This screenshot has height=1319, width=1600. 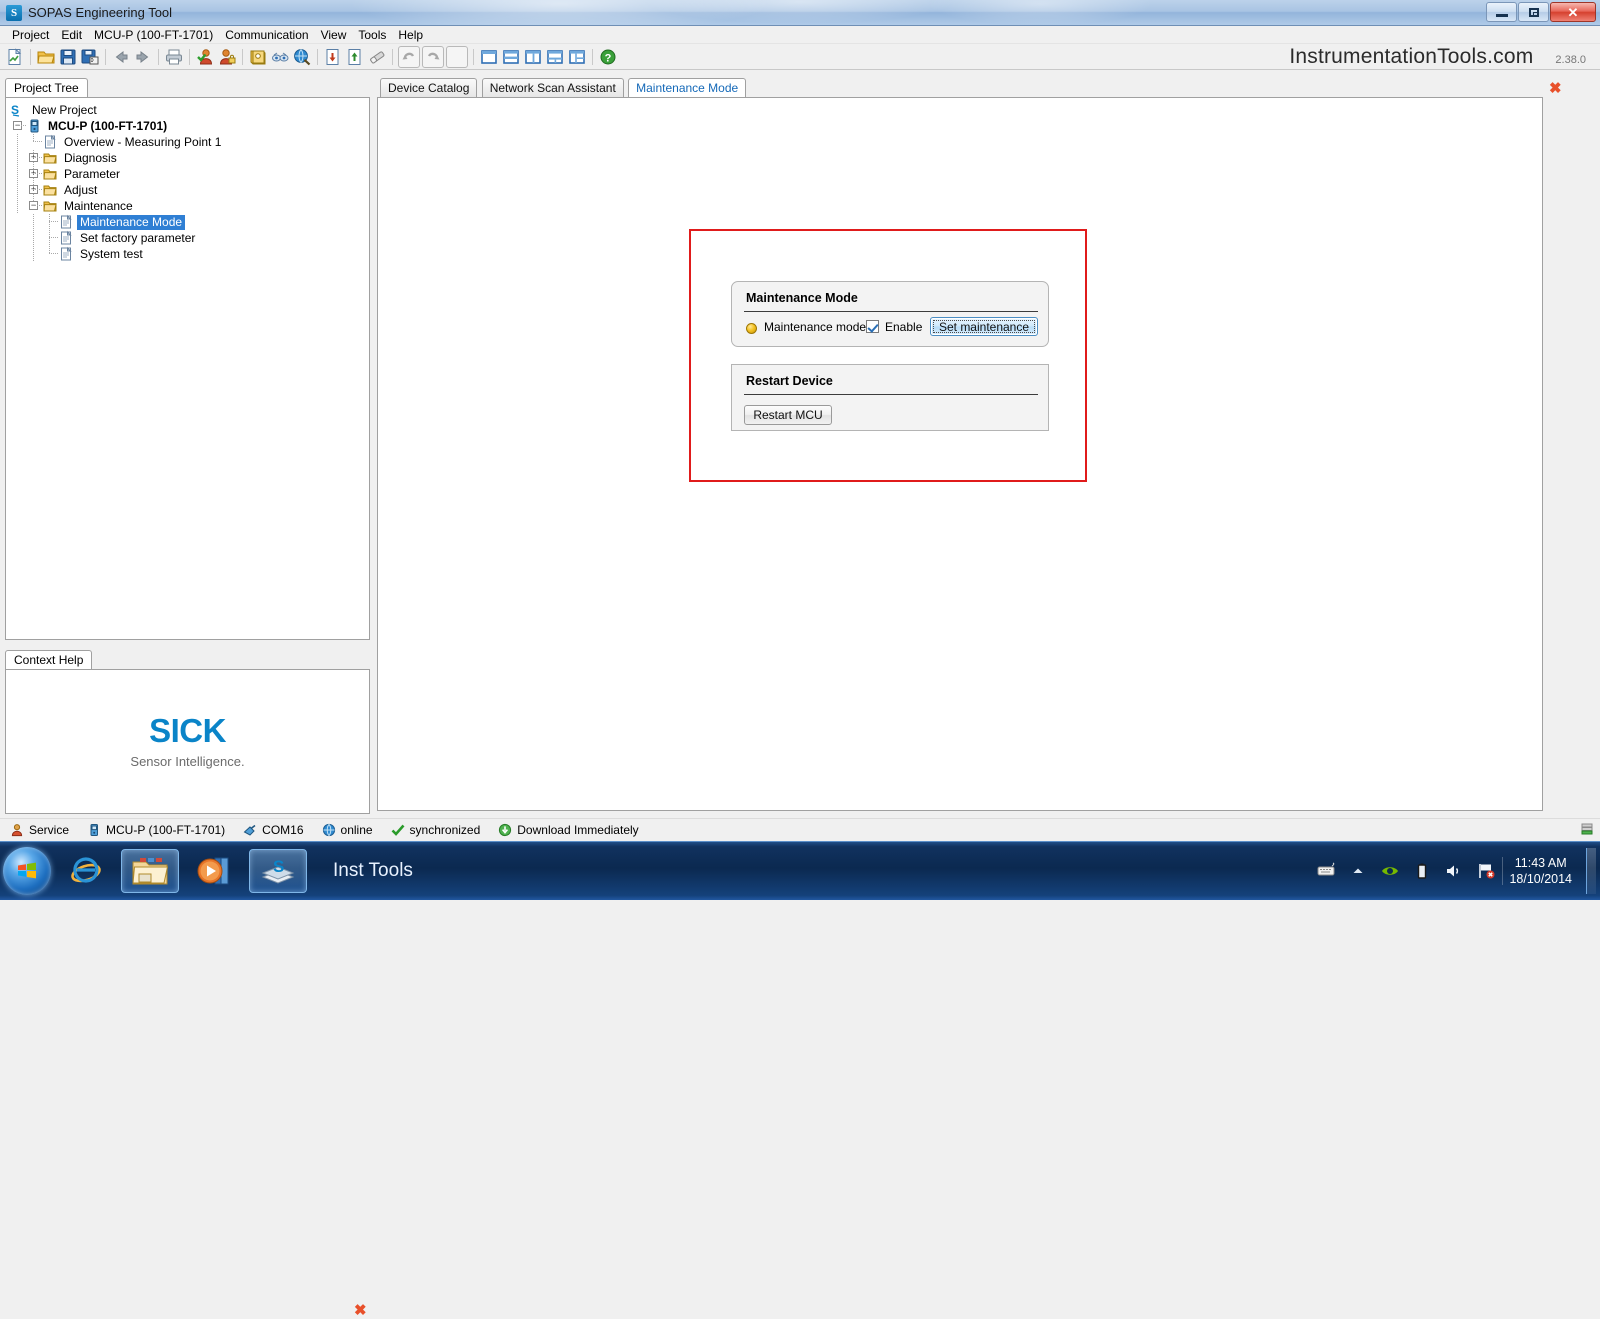 I want to click on show-desktop-button, so click(x=1591, y=871).